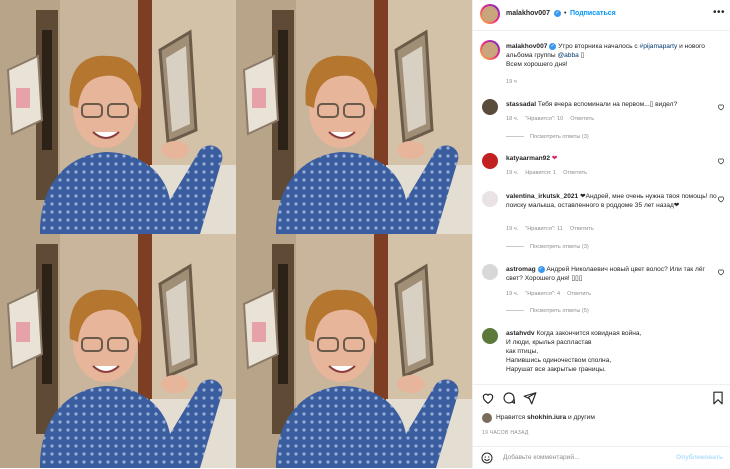  What do you see at coordinates (521, 269) in the screenshot?
I see `comment-username: astromag` at bounding box center [521, 269].